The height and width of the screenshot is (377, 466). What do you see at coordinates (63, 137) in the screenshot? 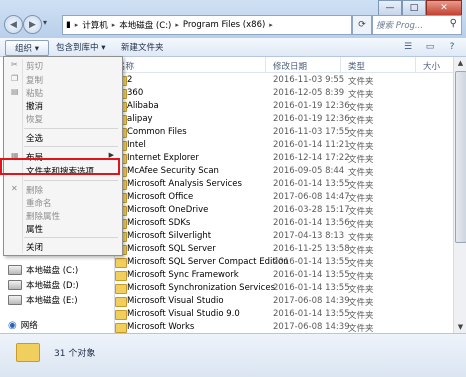
I see `menu-item-select-all: 全选` at bounding box center [63, 137].